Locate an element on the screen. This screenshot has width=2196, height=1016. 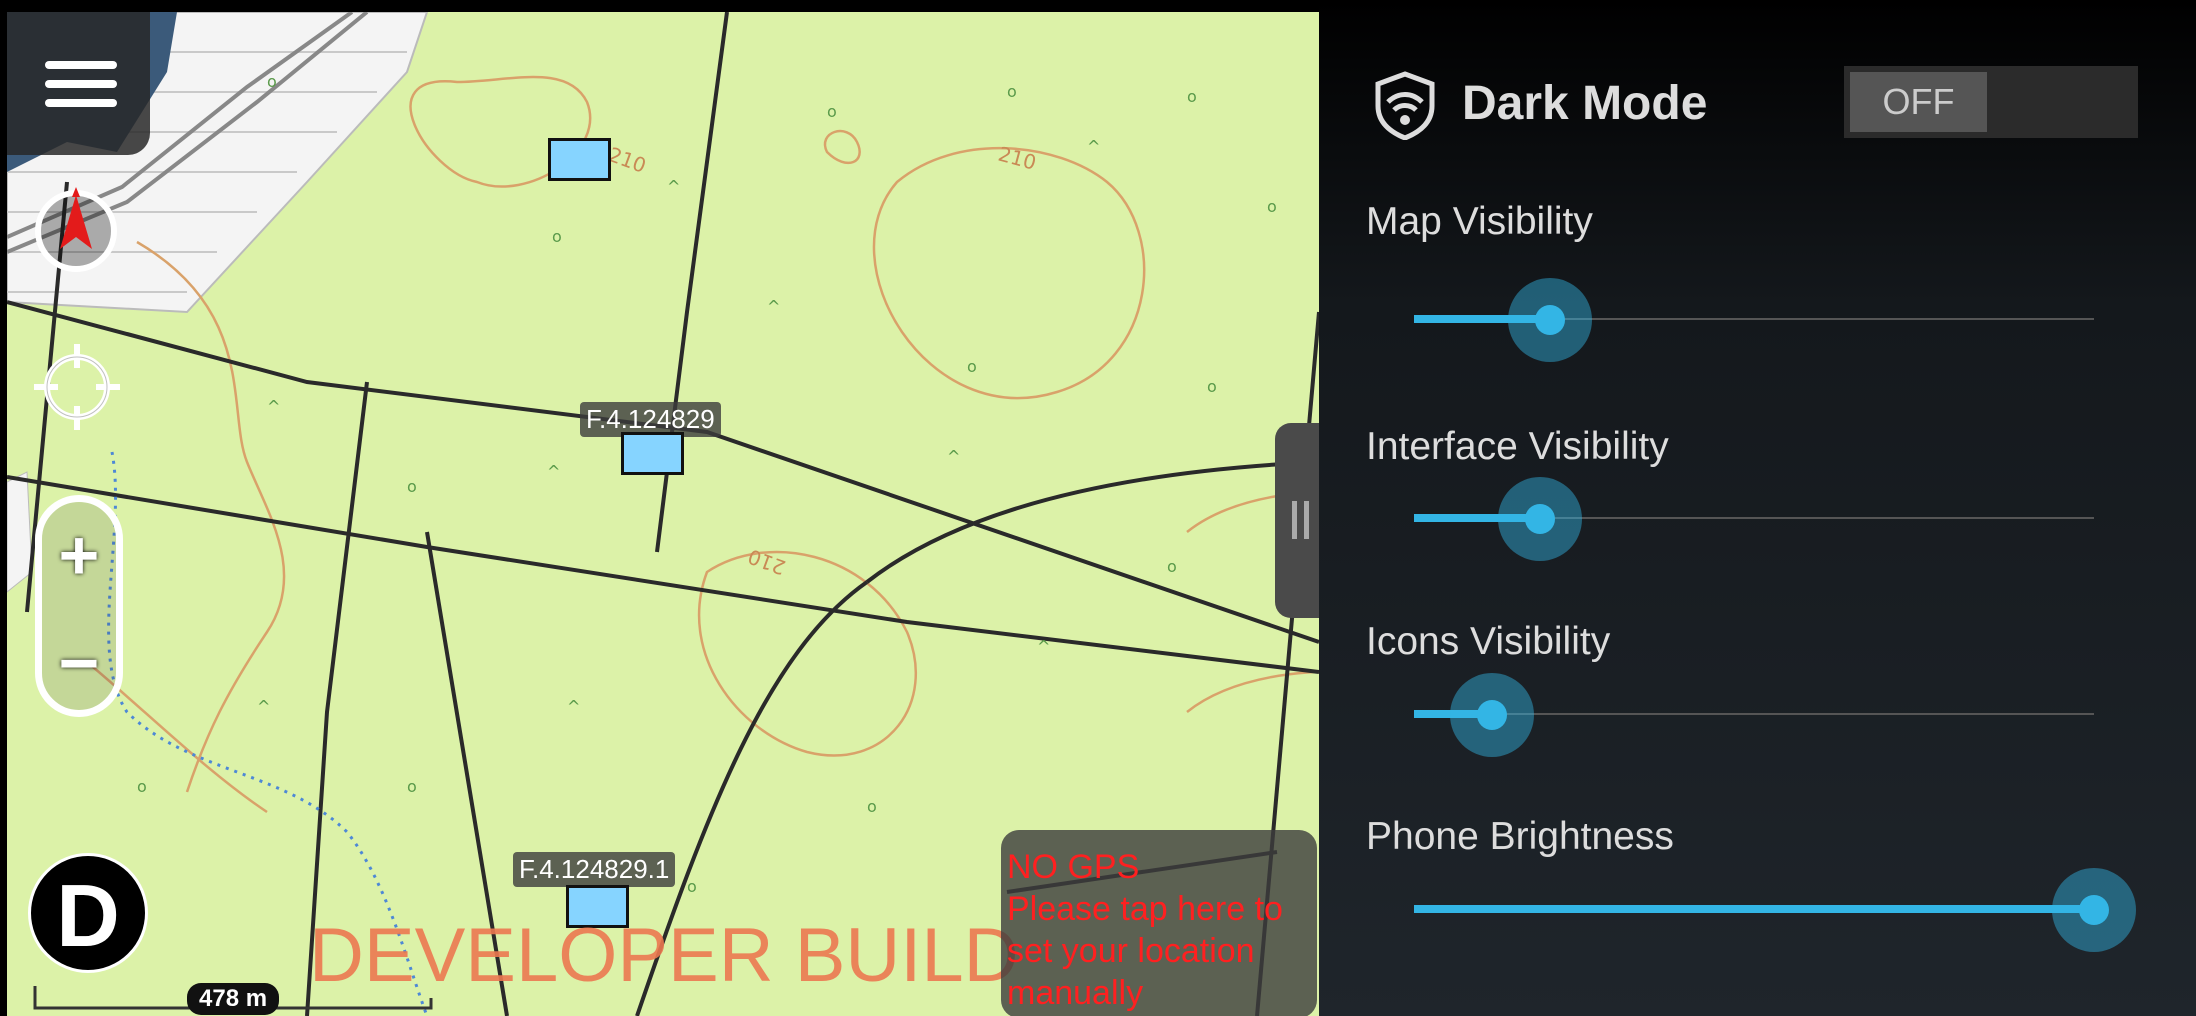
icons-visibility-slider is located at coordinates (1754, 715).